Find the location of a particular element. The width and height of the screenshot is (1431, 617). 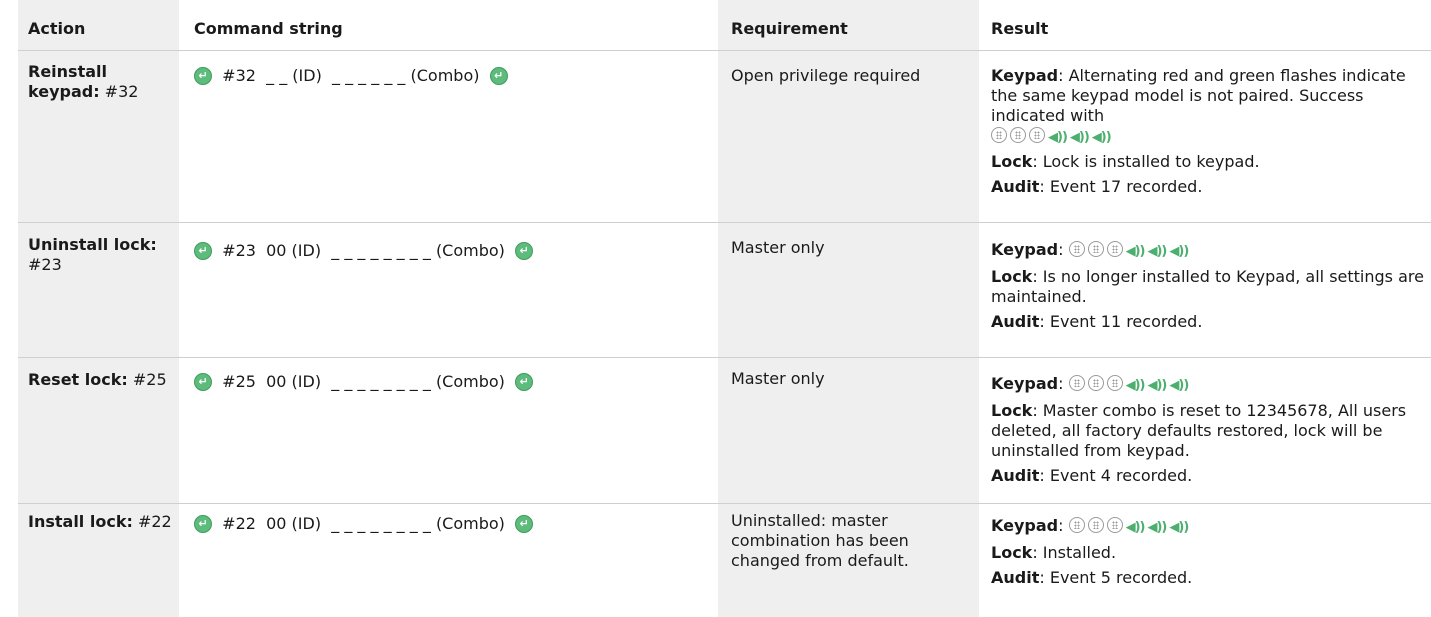

command-string: ↵ #25 00 (ID) _ _ _ _ _ _ _ _ (Combo) ↵ is located at coordinates (364, 382).